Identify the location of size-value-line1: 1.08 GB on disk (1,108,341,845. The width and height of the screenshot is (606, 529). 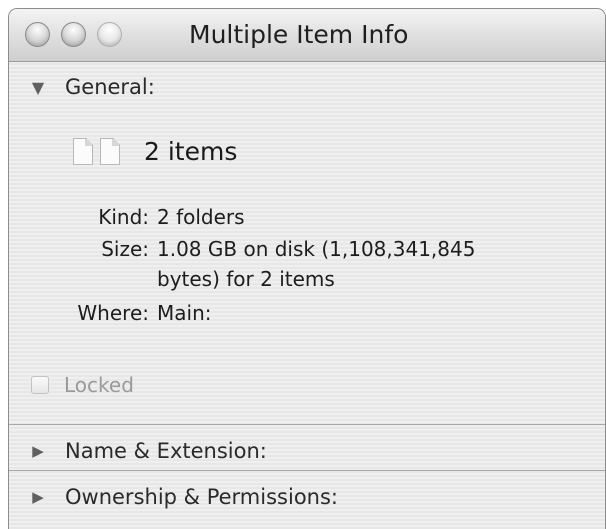
(316, 249).